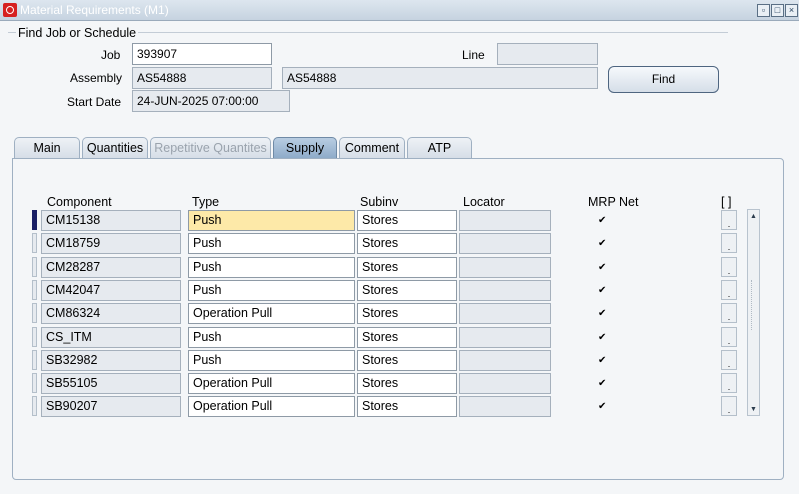 The image size is (799, 494). Describe the element at coordinates (96, 78) in the screenshot. I see `assembly-label: Assembly` at that location.